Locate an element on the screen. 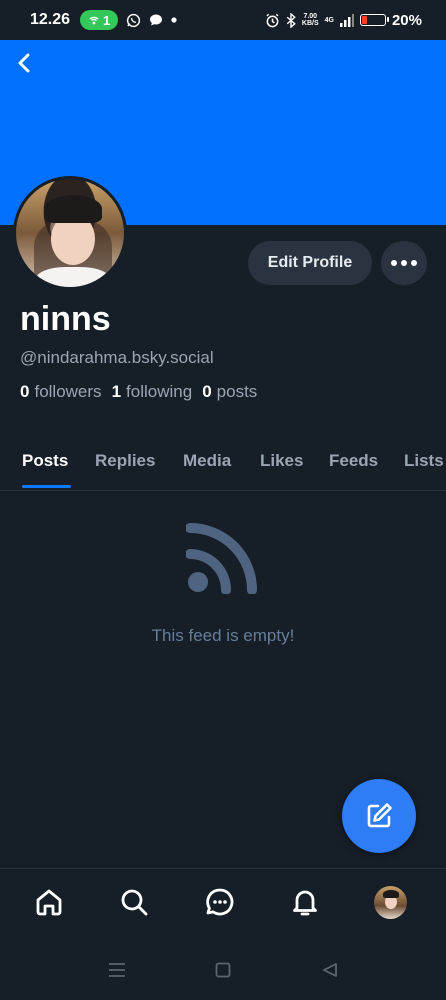 The image size is (446, 1000). followers-stat: 0 followers is located at coordinates (61, 392).